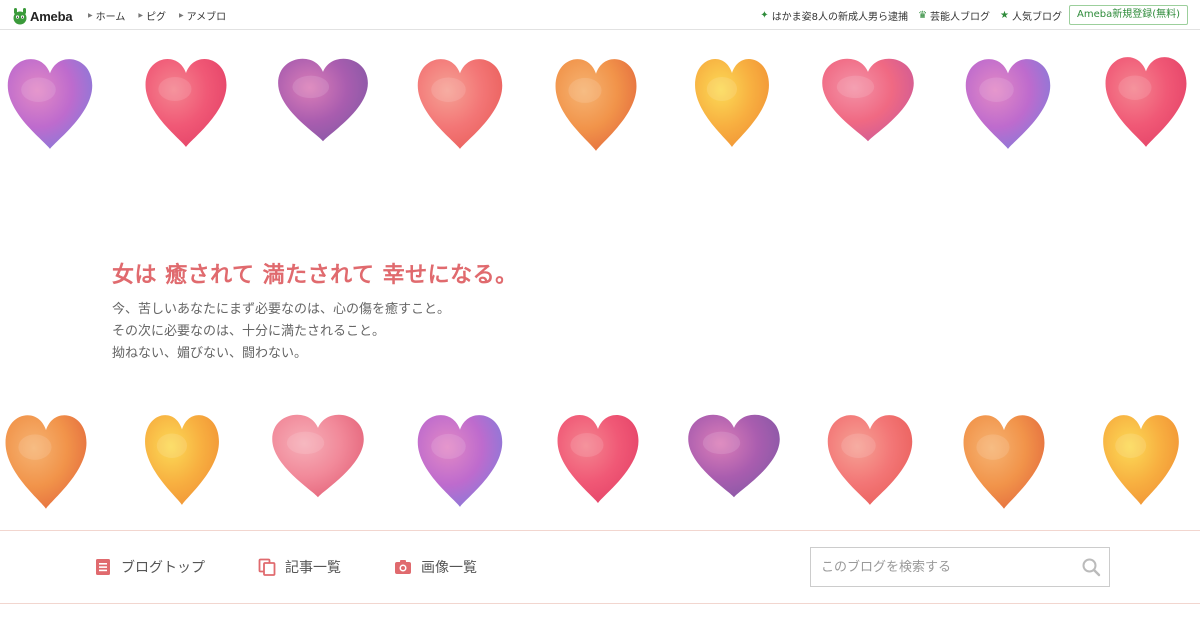 This screenshot has width=1200, height=630. I want to click on nav-home: ▶ ホーム, so click(106, 15).